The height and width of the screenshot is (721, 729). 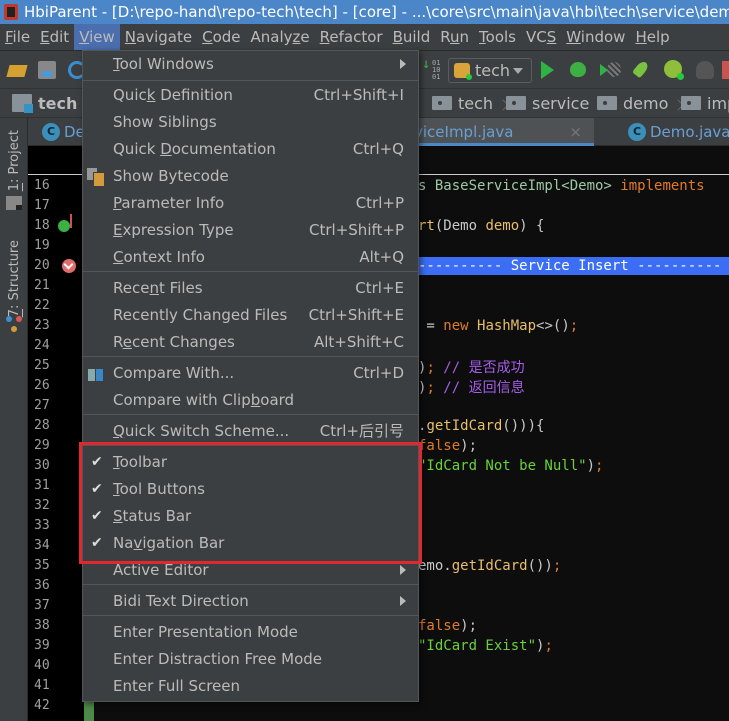 What do you see at coordinates (358, 95) in the screenshot?
I see `menu-item-shortcut: Ctrl+Shift+I` at bounding box center [358, 95].